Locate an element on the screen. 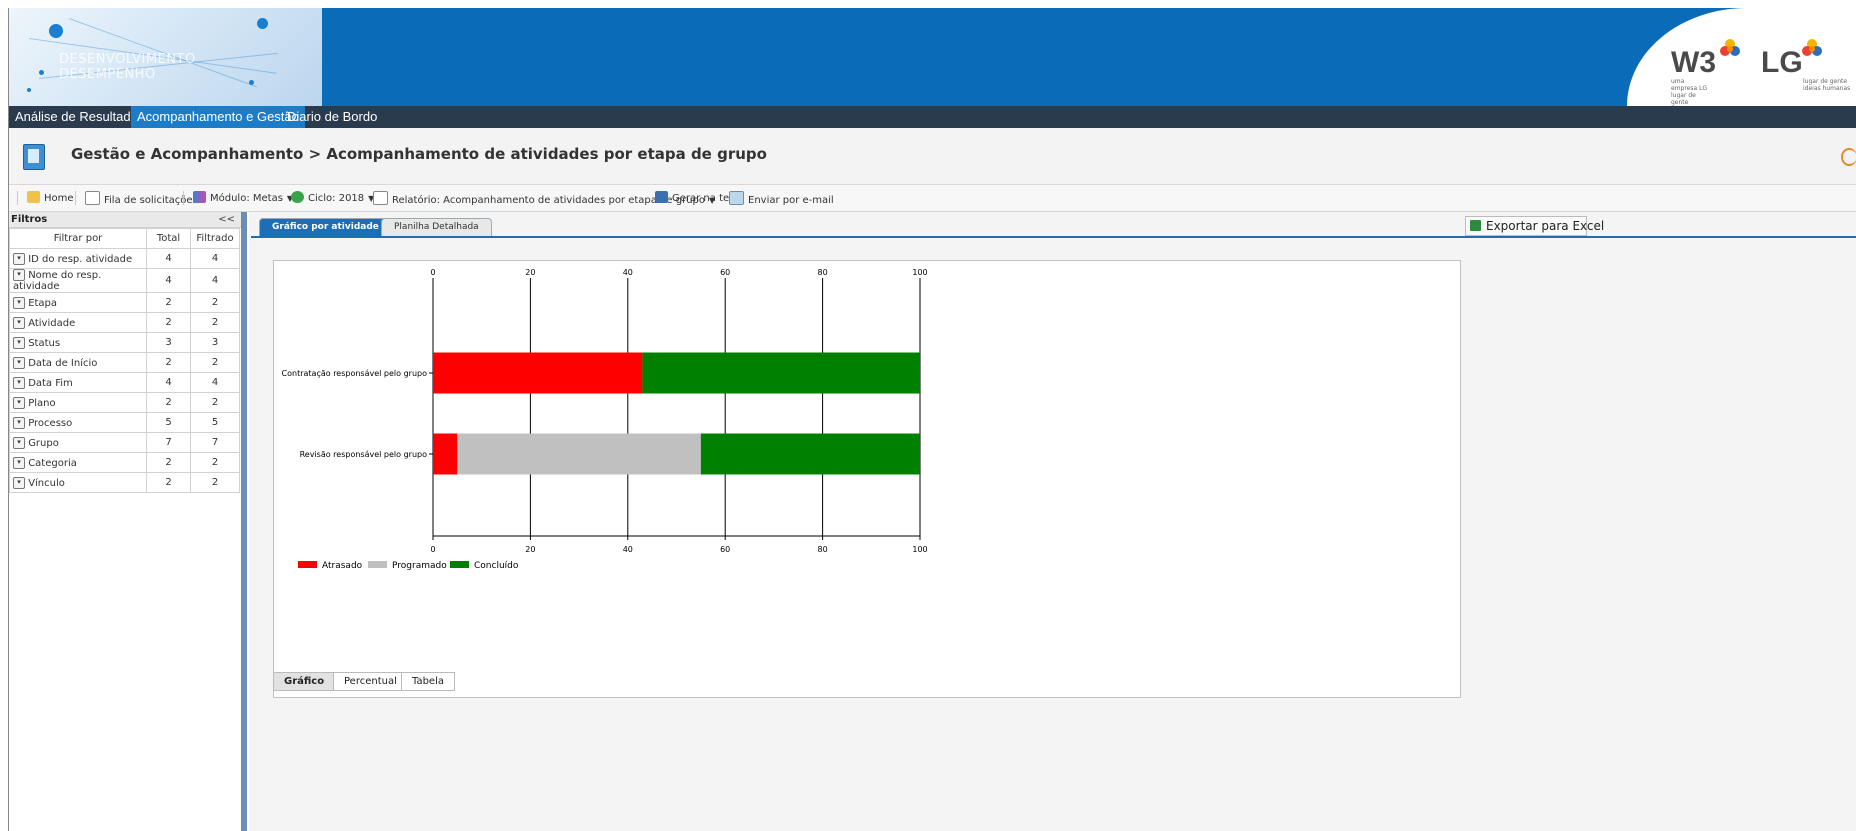  banner-title: DESENVOLVIMENTO DESEMPENHO is located at coordinates (127, 67).